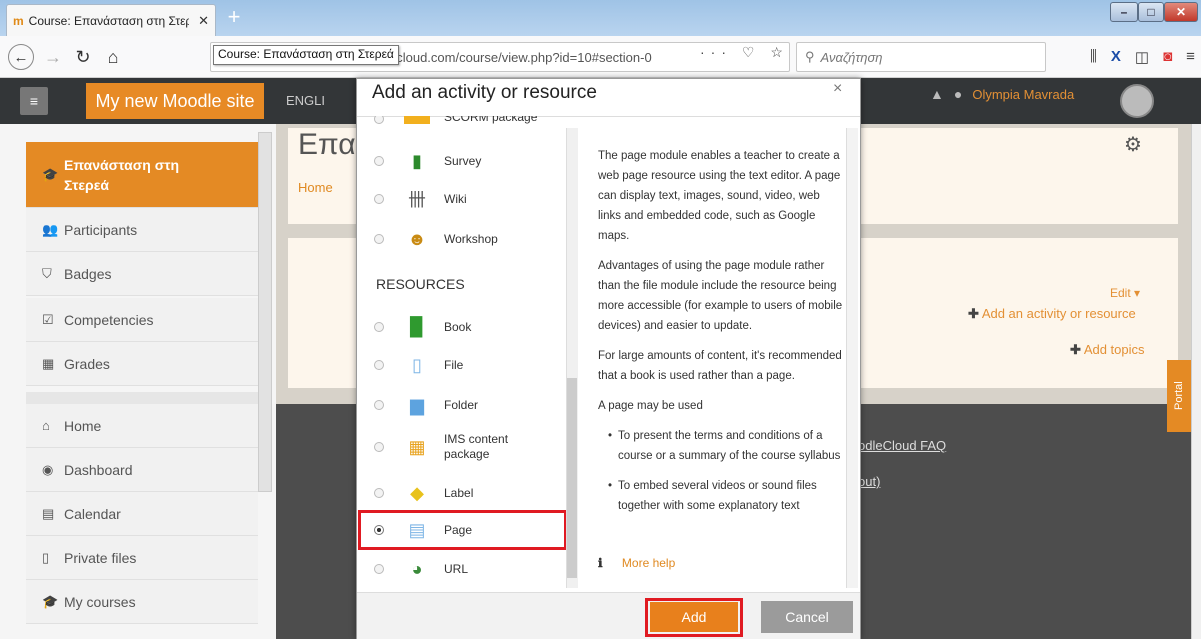  I want to click on sidebar-item-competencies: ☑ Competencies, so click(142, 320).